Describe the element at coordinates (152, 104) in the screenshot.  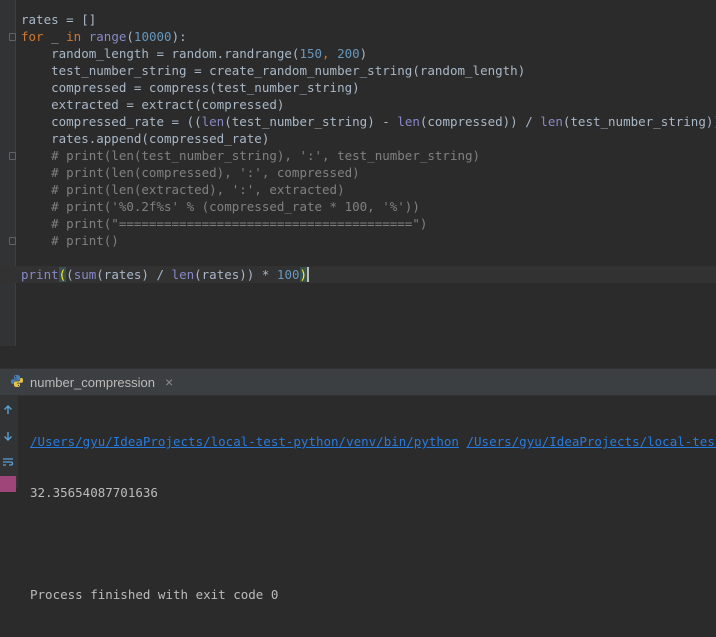
I see `code-token: extracted = extract(compressed)` at that location.